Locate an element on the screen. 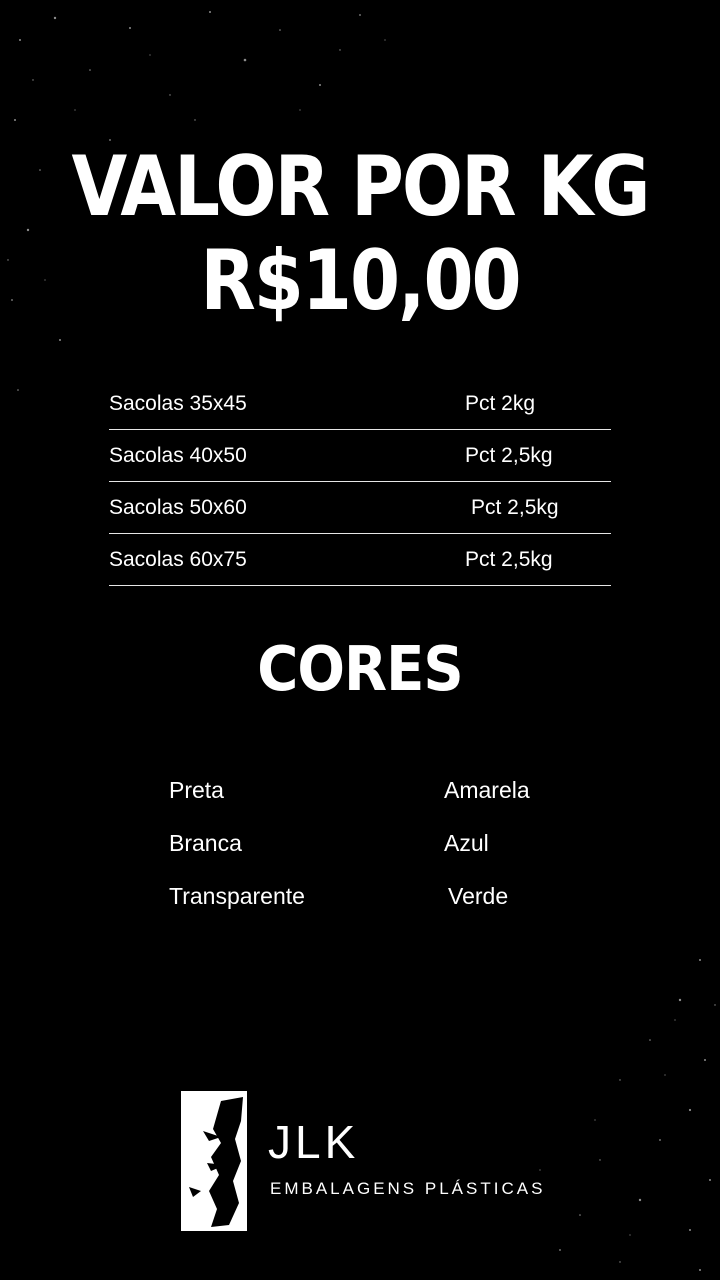  colors-title: CORES is located at coordinates (360, 669).